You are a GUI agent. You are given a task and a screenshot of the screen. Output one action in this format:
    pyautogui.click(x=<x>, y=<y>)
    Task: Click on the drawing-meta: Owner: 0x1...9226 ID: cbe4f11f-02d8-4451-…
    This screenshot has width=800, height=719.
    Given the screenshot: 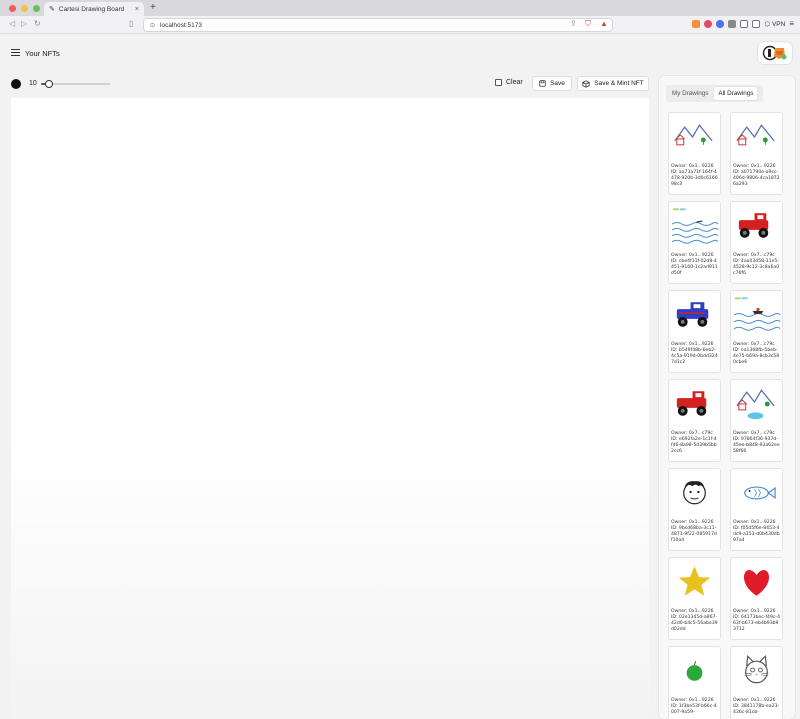 What is the action you would take?
    pyautogui.click(x=694, y=265)
    